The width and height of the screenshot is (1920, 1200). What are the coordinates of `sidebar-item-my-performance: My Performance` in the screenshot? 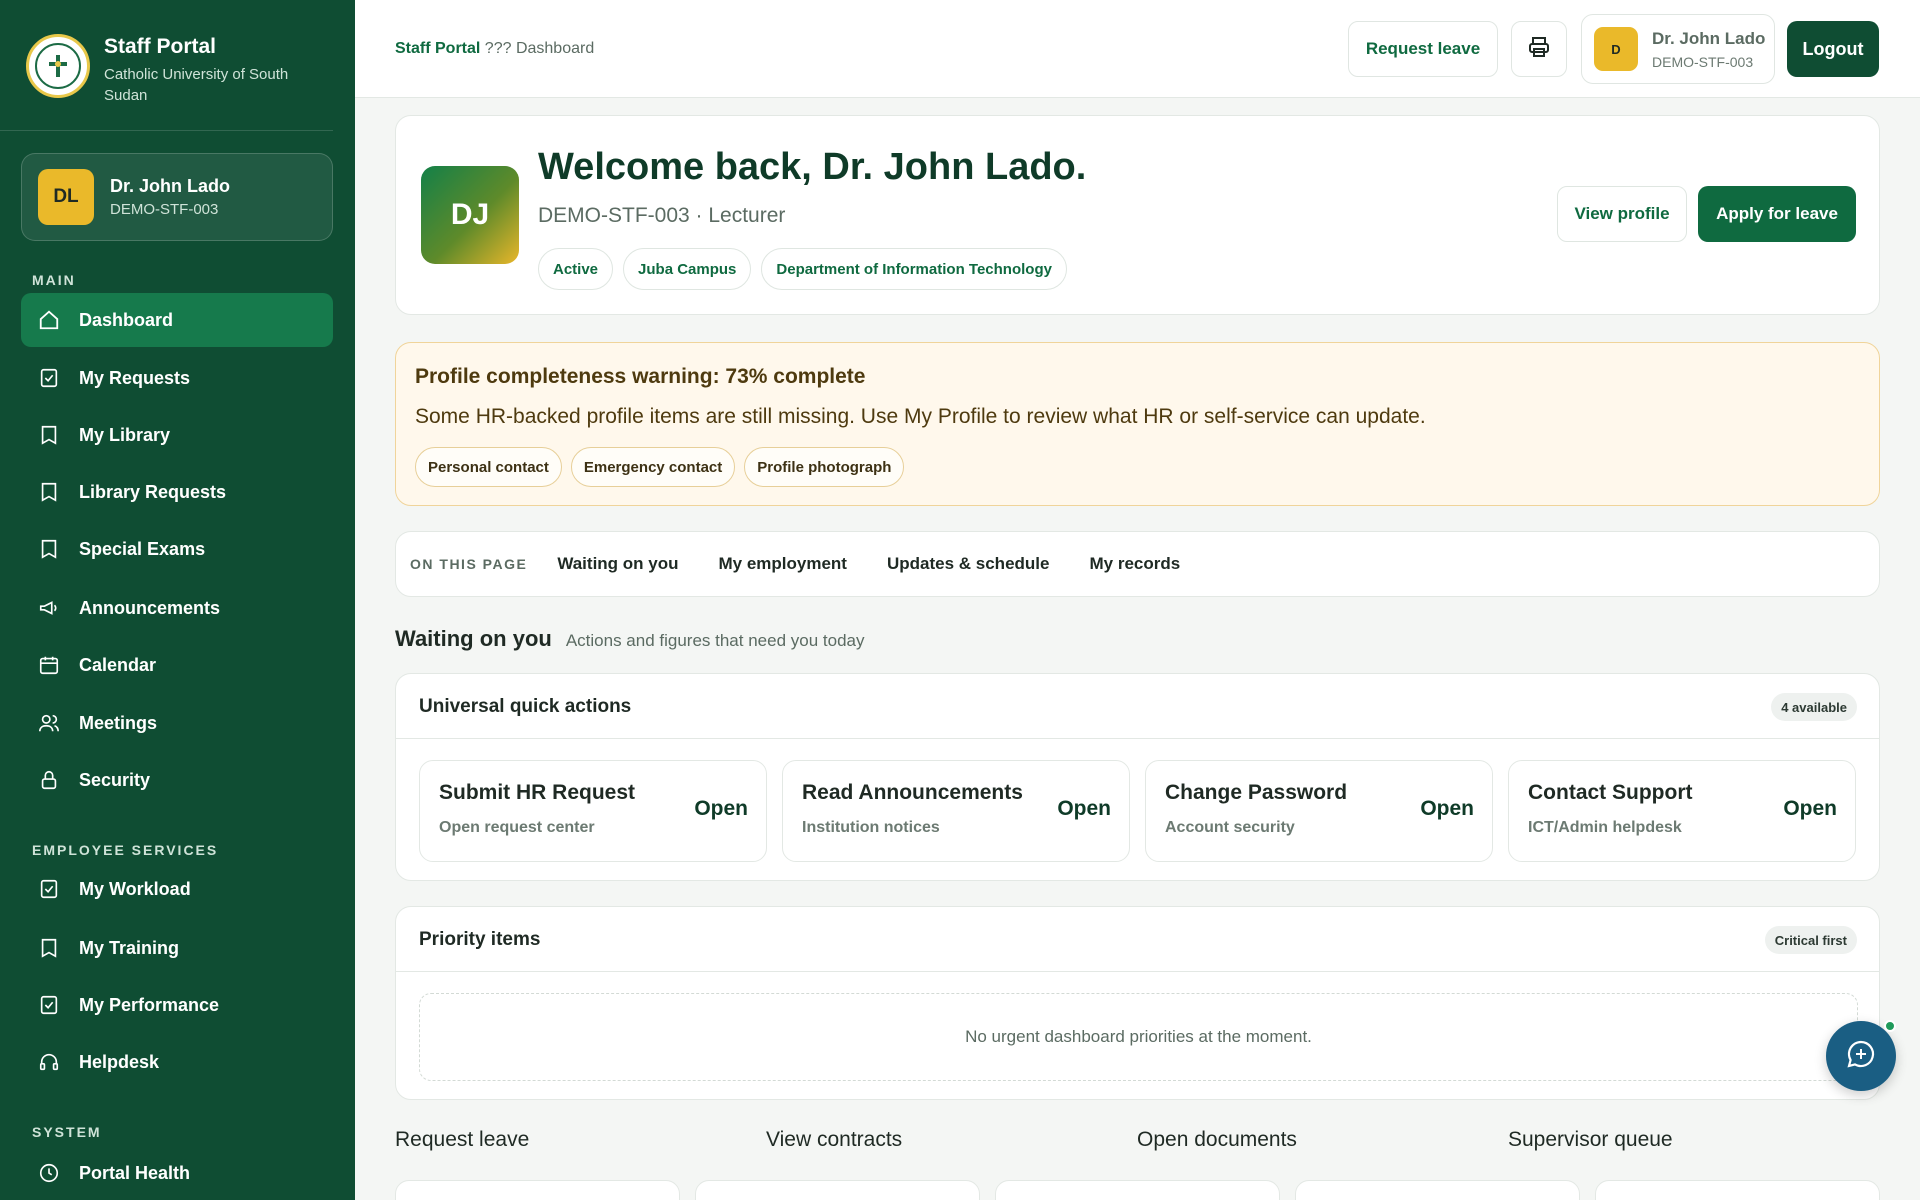 It's located at (177, 1005).